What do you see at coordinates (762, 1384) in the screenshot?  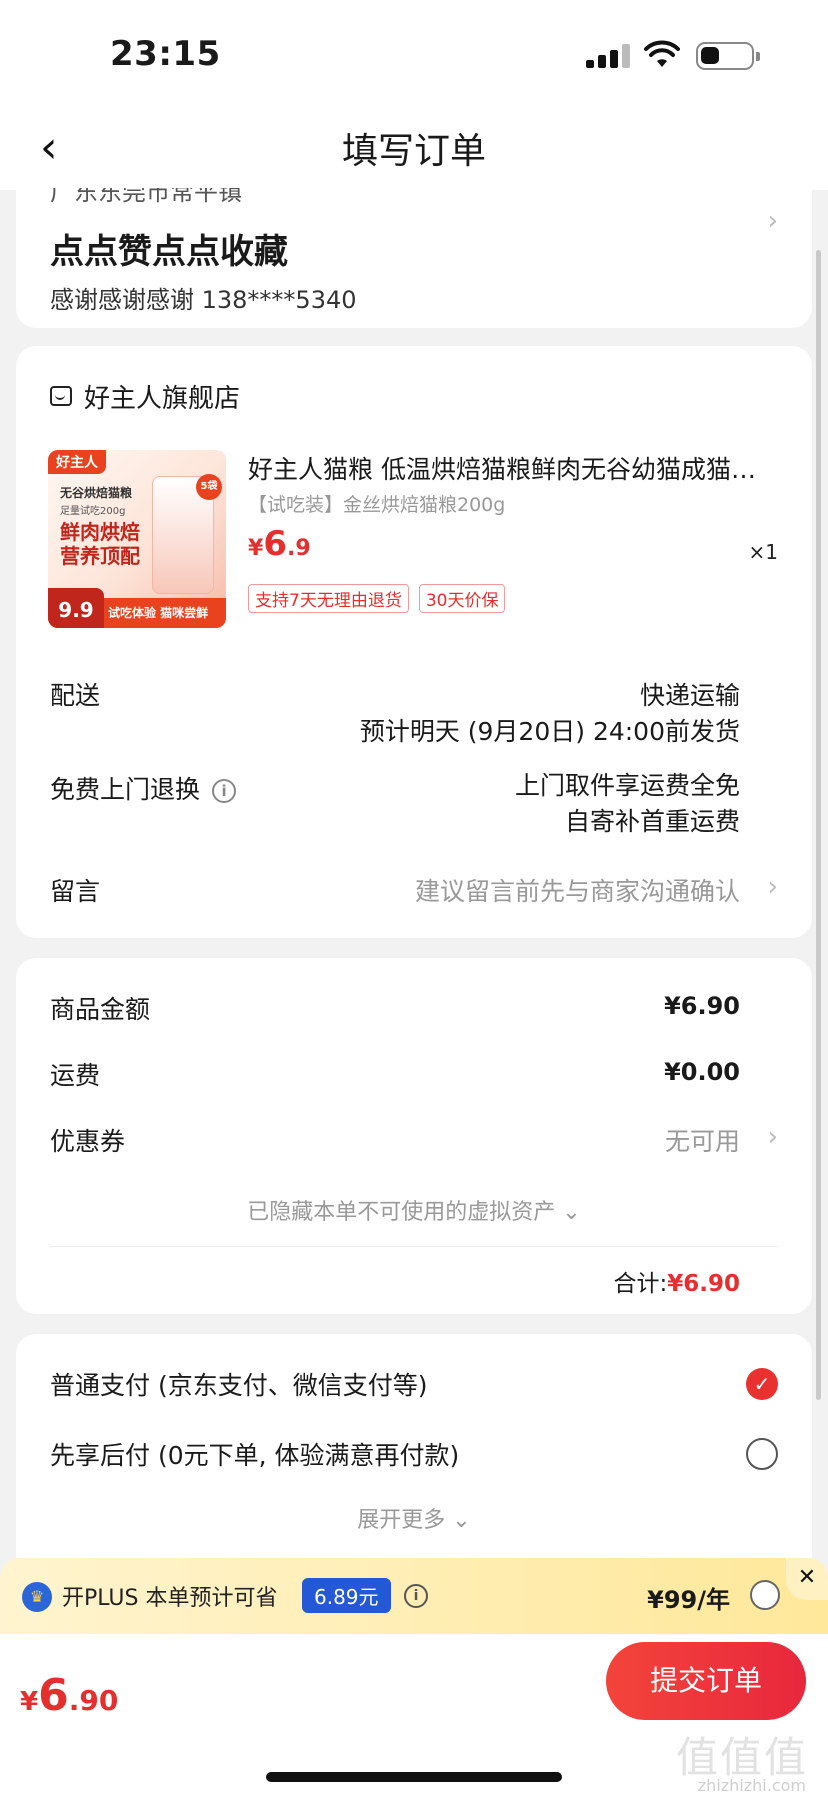 I see `radio-checked-icon: ✓` at bounding box center [762, 1384].